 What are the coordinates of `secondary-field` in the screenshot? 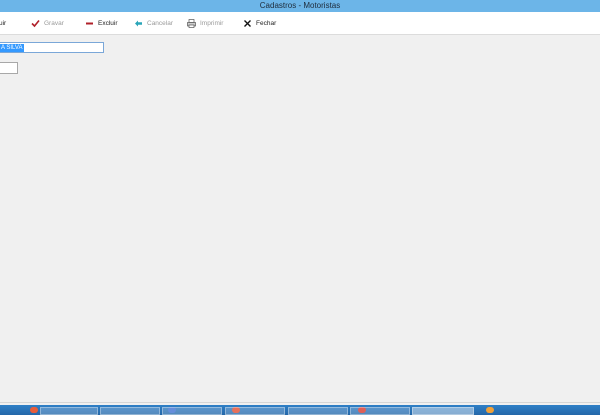 It's located at (9, 68).